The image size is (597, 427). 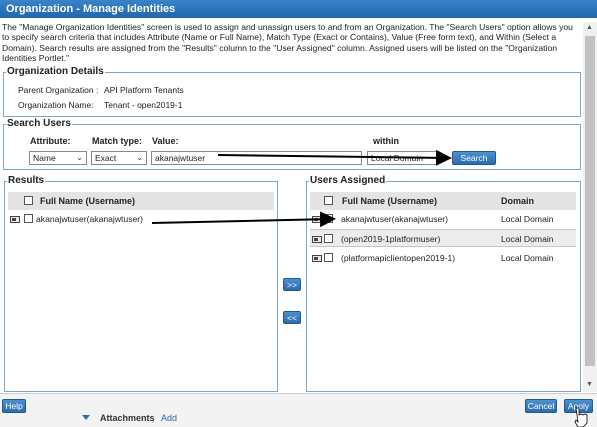 I want to click on dialog-title-bar: Organization - Manage Identities, so click(x=298, y=9).